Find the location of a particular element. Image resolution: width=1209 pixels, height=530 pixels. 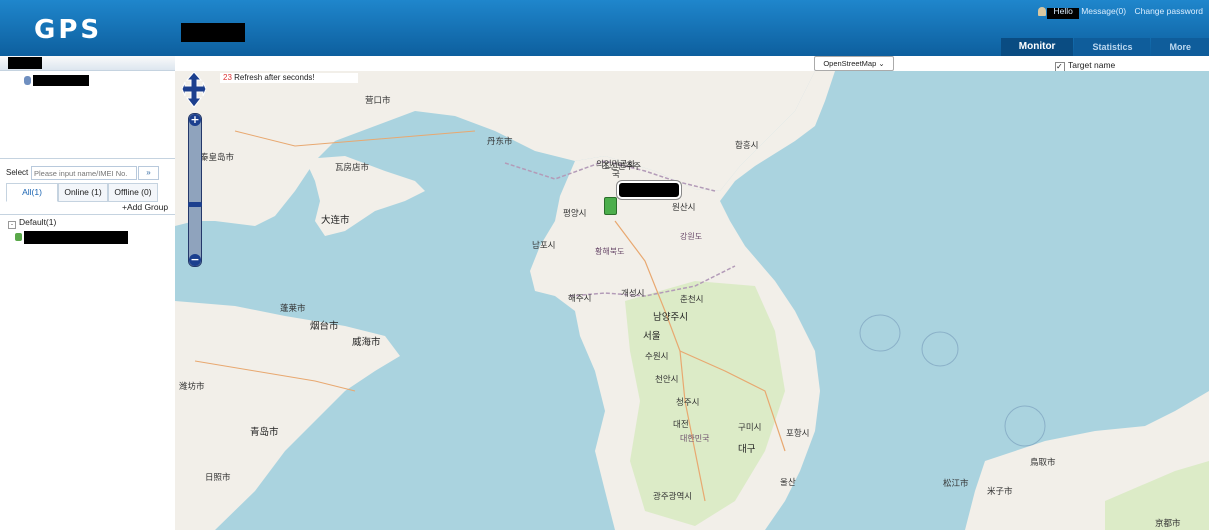

redacted-user-node is located at coordinates (61, 80).